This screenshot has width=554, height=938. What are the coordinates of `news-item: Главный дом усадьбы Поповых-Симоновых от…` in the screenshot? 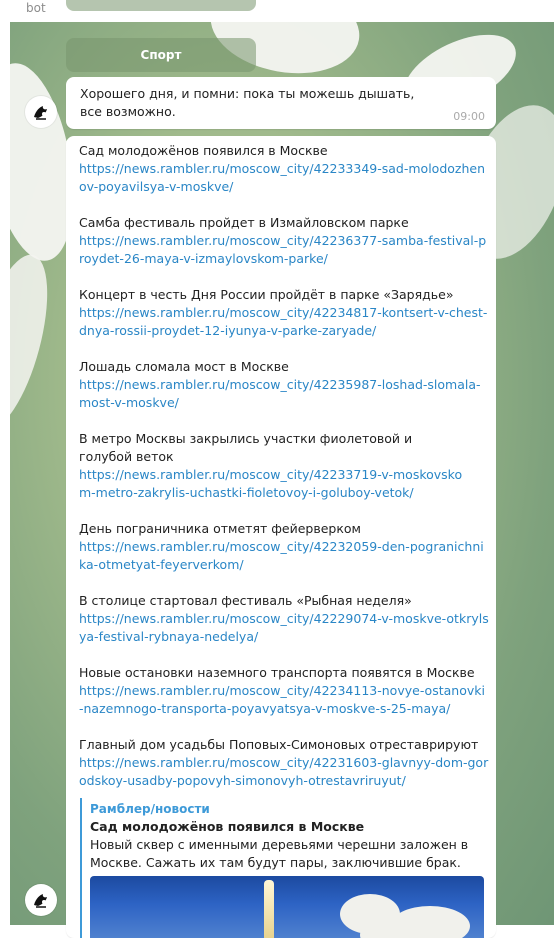 It's located at (284, 763).